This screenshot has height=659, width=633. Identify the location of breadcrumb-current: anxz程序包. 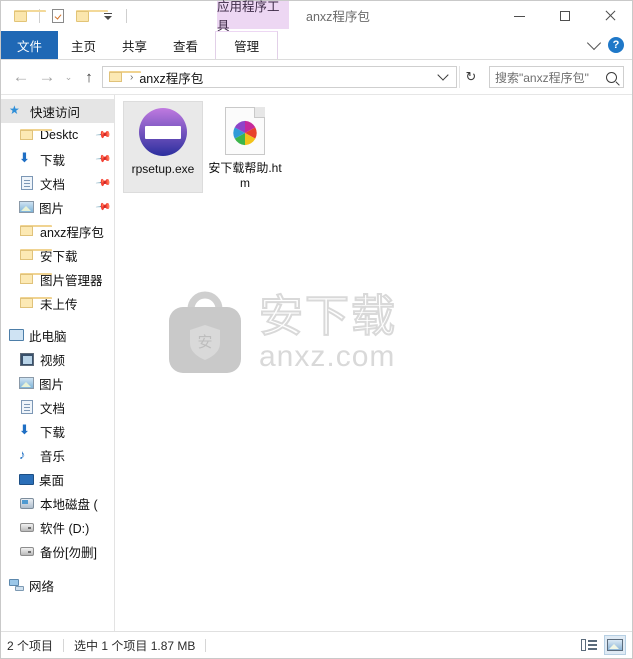
(171, 77).